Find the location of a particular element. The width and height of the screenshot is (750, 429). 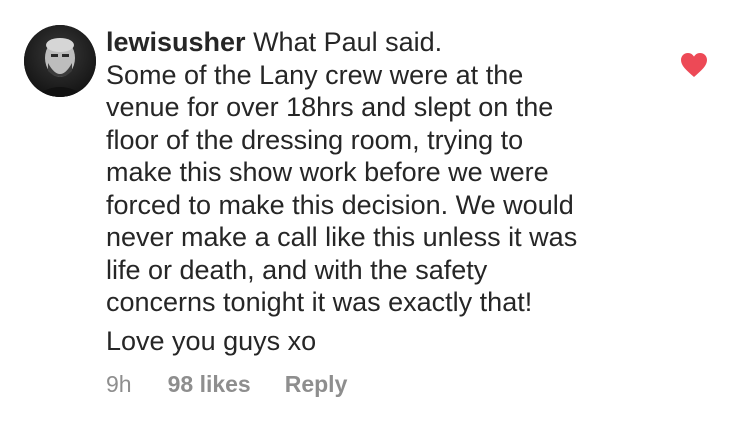

timestamp: 9h is located at coordinates (119, 384).